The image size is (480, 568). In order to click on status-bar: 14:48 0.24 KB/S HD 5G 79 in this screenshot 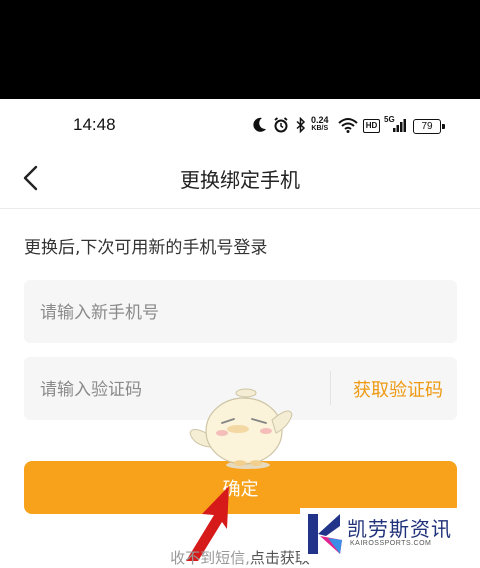, I will do `click(240, 125)`.